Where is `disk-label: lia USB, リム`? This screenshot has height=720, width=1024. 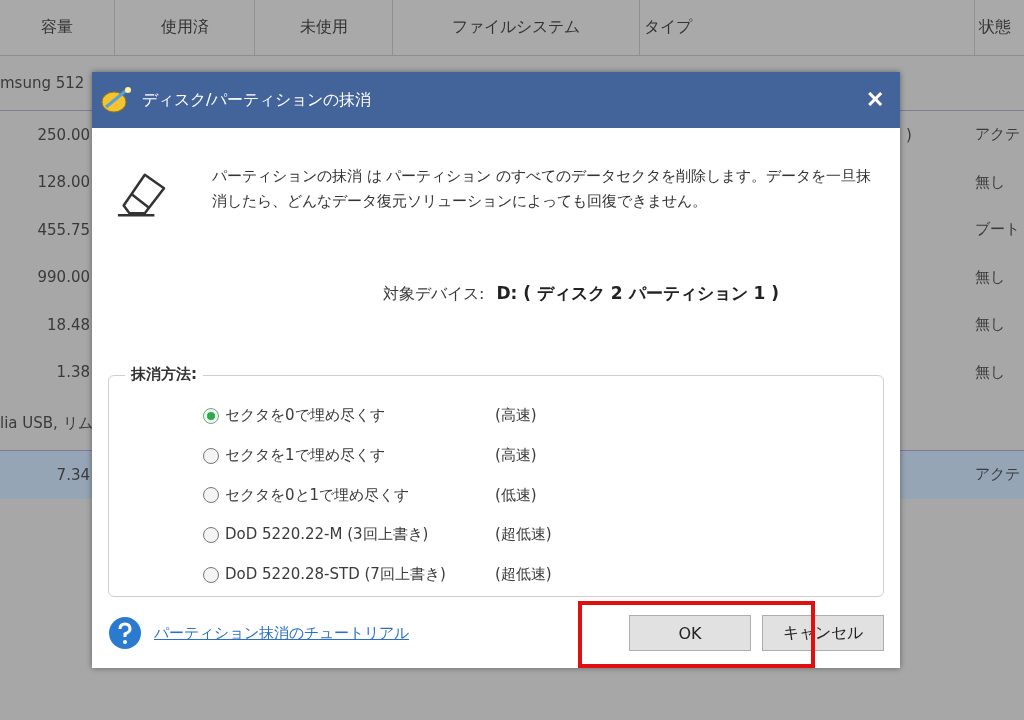
disk-label: lia USB, リム is located at coordinates (46, 423).